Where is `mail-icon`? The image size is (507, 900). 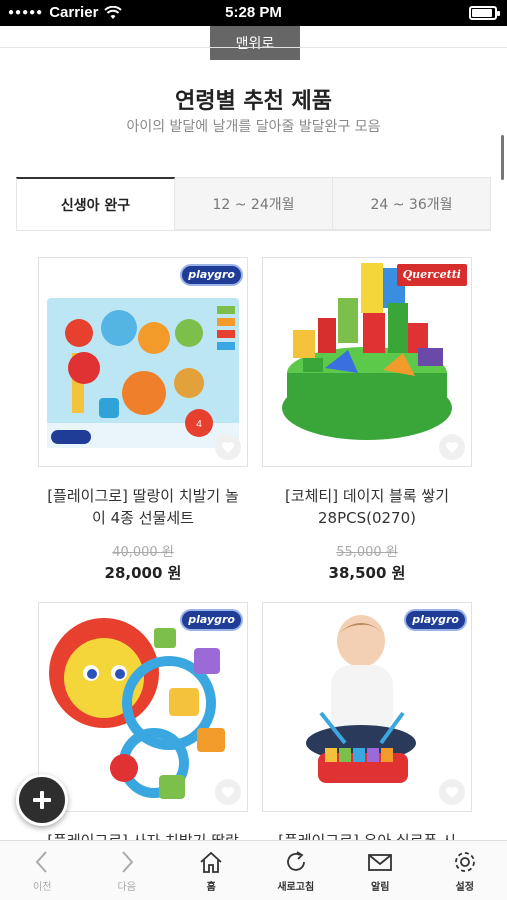
mail-icon is located at coordinates (380, 862).